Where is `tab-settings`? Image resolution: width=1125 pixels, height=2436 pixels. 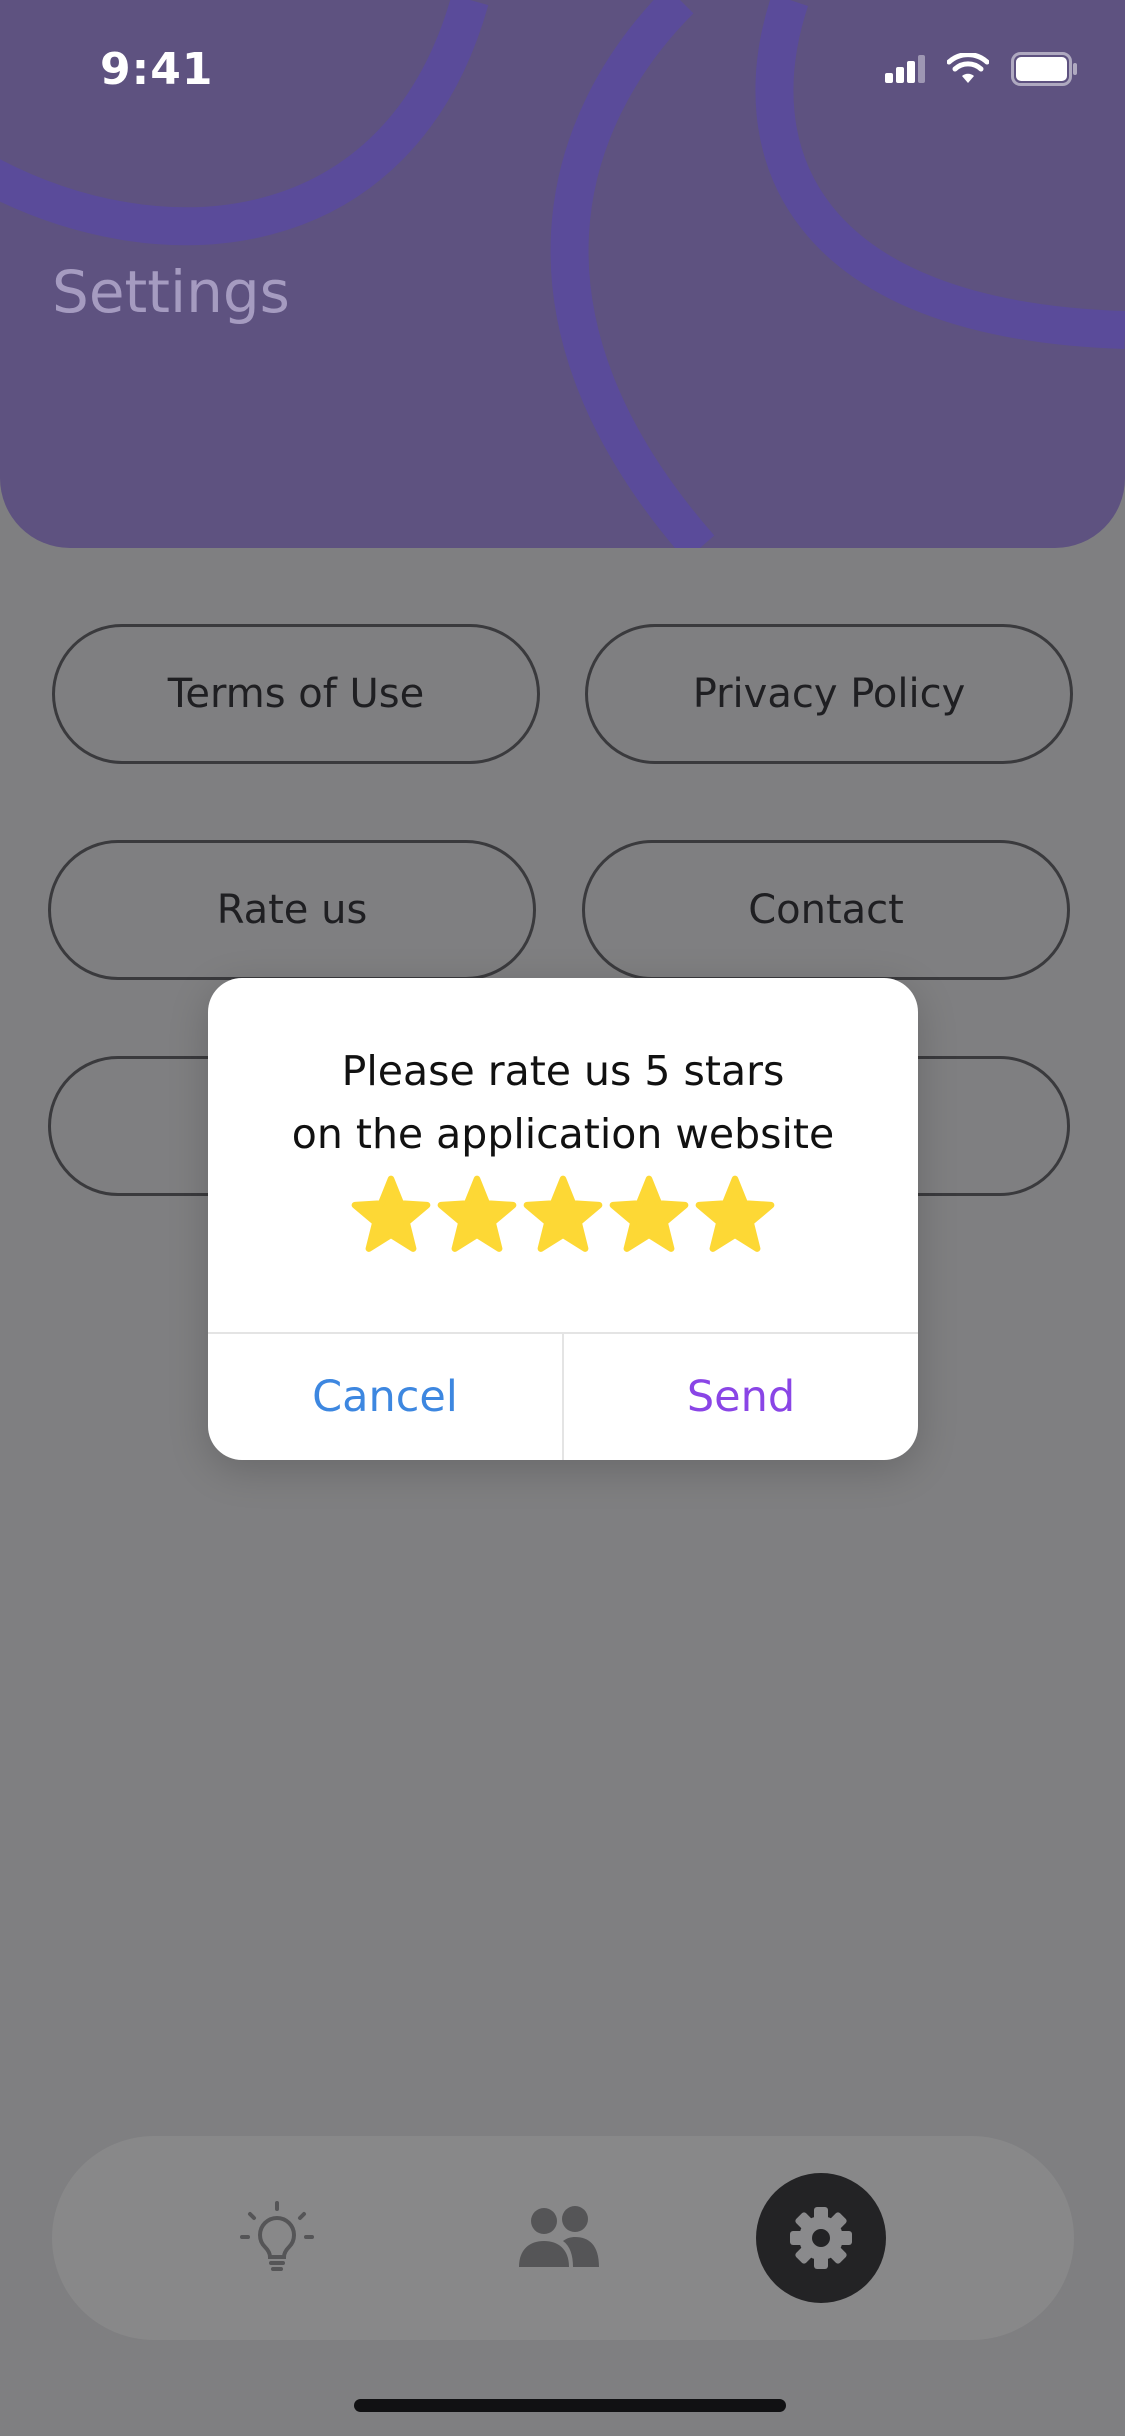
tab-settings is located at coordinates (821, 2238).